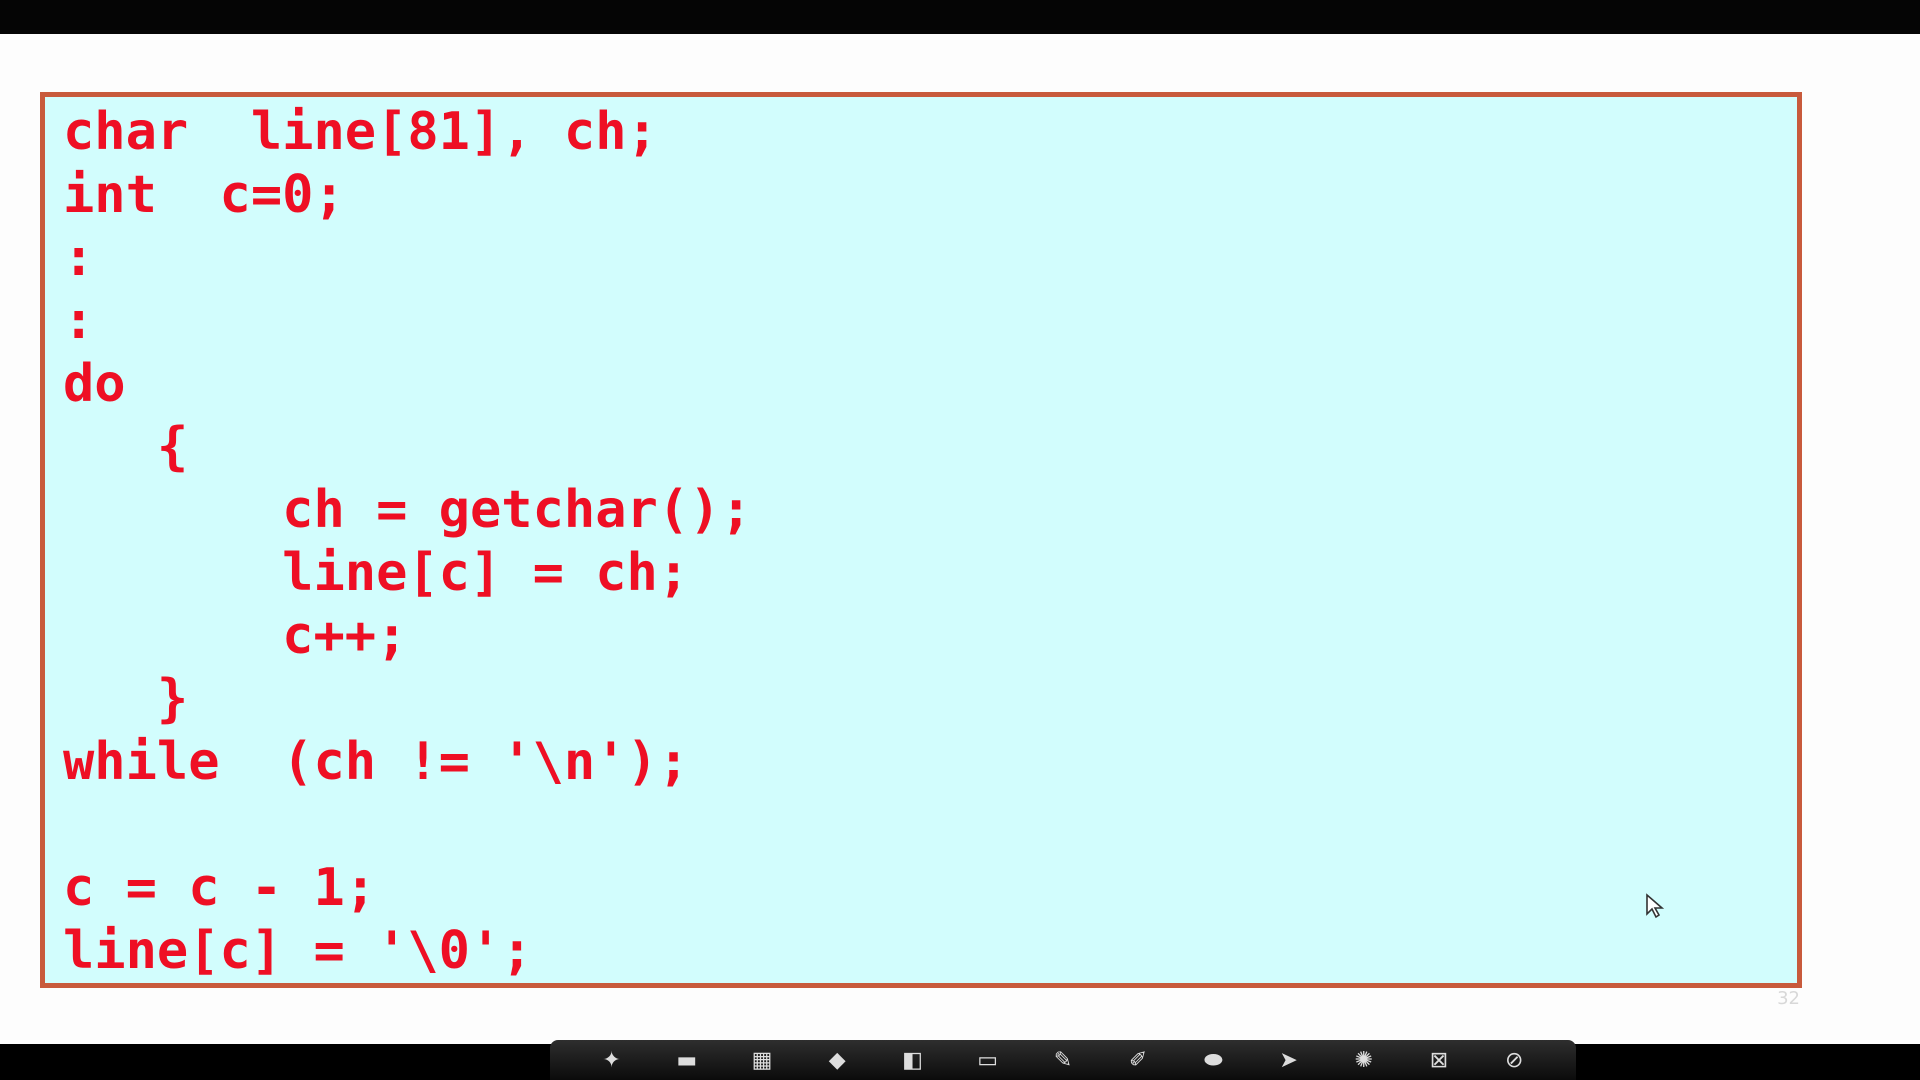 The height and width of the screenshot is (1080, 1920). I want to click on code-line: ch = getchar();, so click(407, 510).